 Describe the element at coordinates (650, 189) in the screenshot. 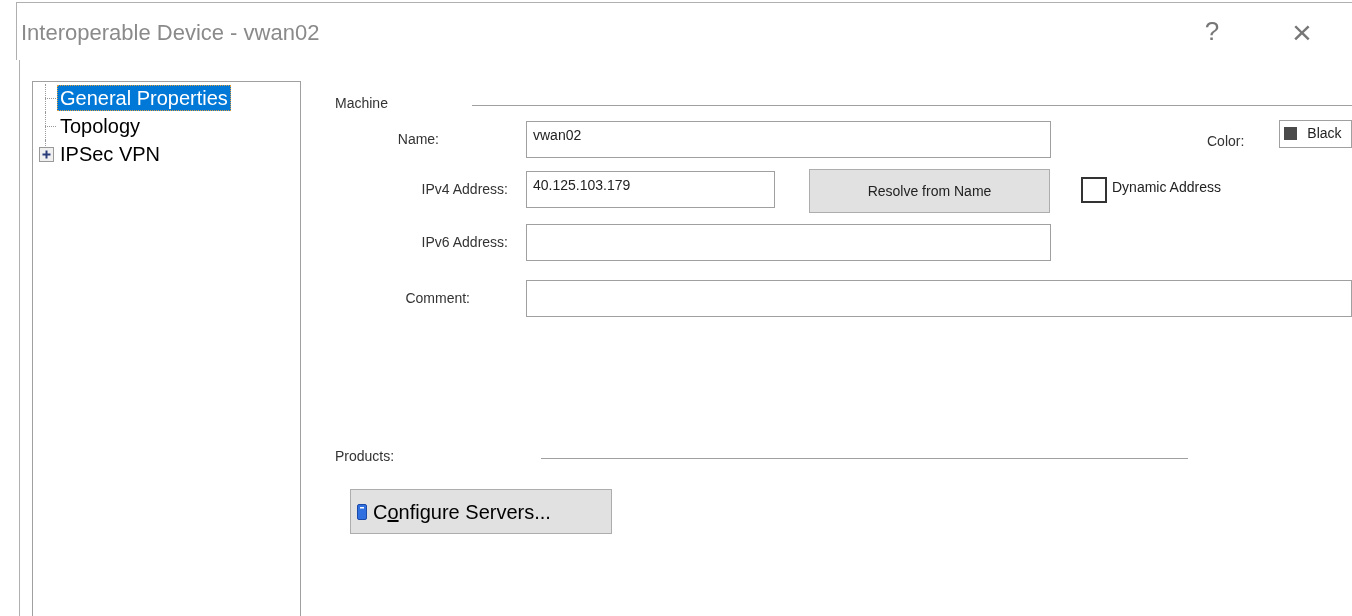

I see `text-field: 40.125.103.179` at that location.